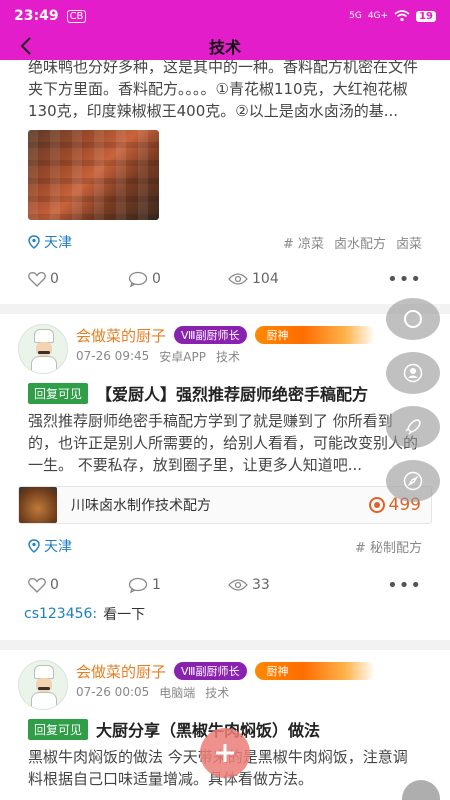 The image size is (450, 800). What do you see at coordinates (314, 671) in the screenshot?
I see `level-badge: 厨神` at bounding box center [314, 671].